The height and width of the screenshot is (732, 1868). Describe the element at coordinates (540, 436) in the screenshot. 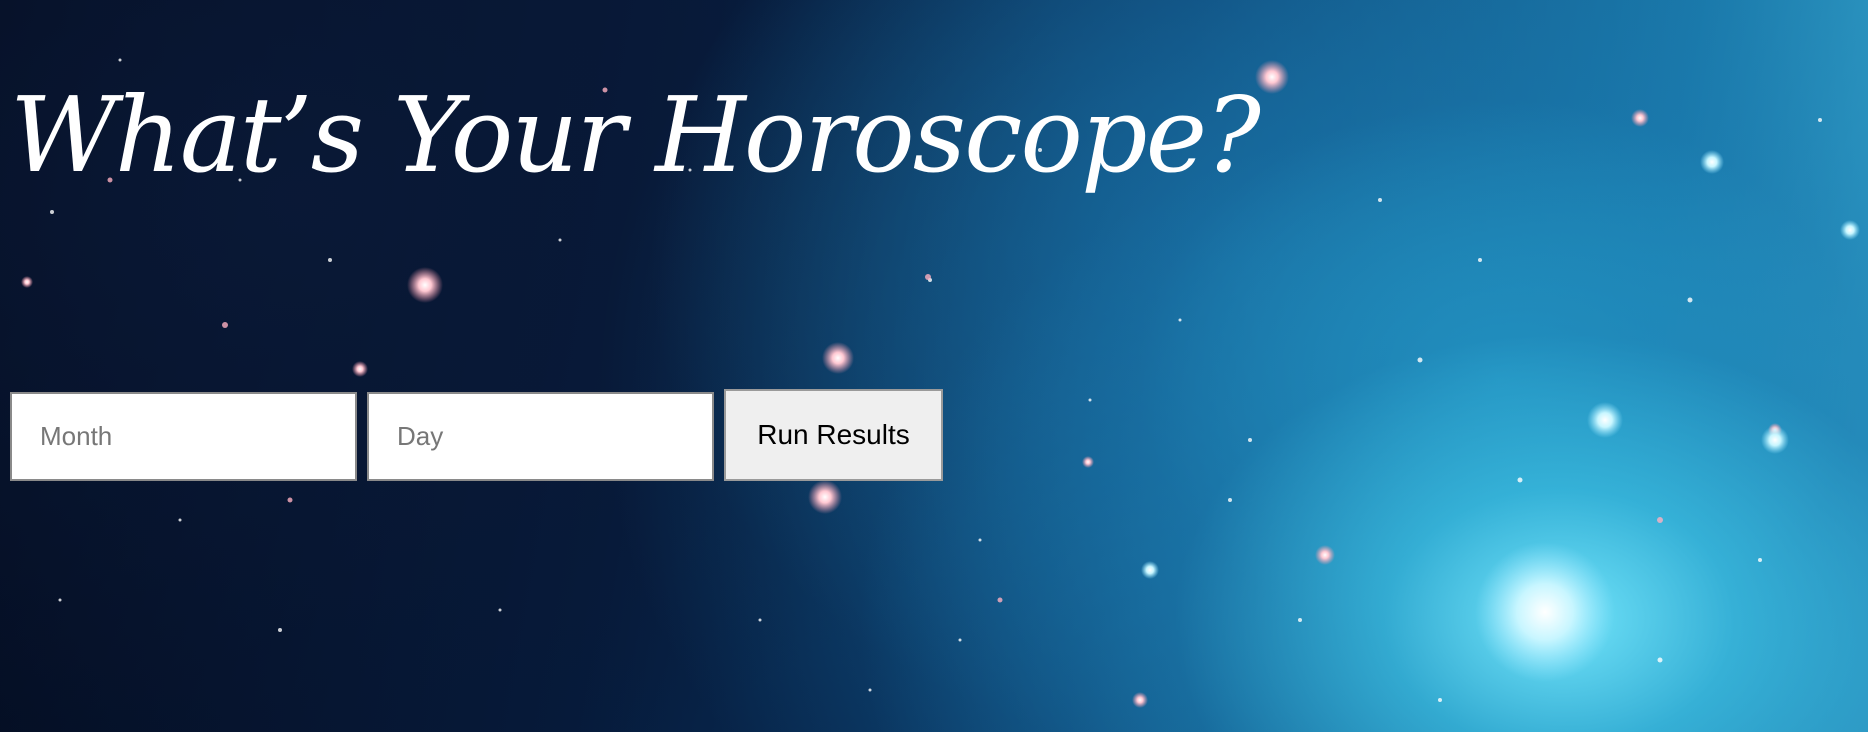

I see `day-input` at that location.